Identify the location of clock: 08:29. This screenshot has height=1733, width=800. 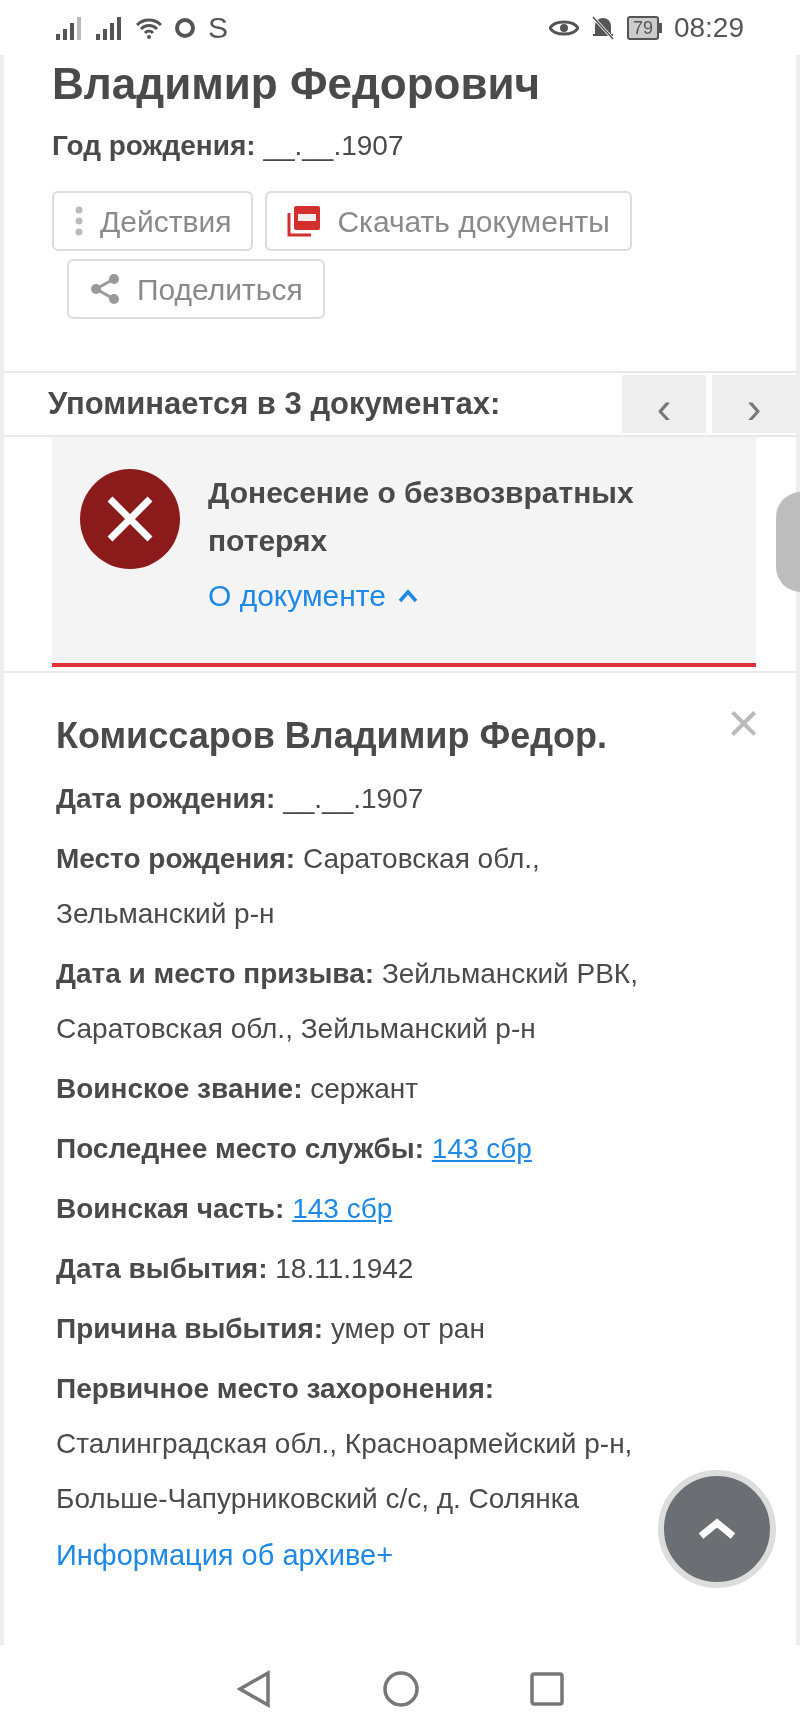
(708, 27).